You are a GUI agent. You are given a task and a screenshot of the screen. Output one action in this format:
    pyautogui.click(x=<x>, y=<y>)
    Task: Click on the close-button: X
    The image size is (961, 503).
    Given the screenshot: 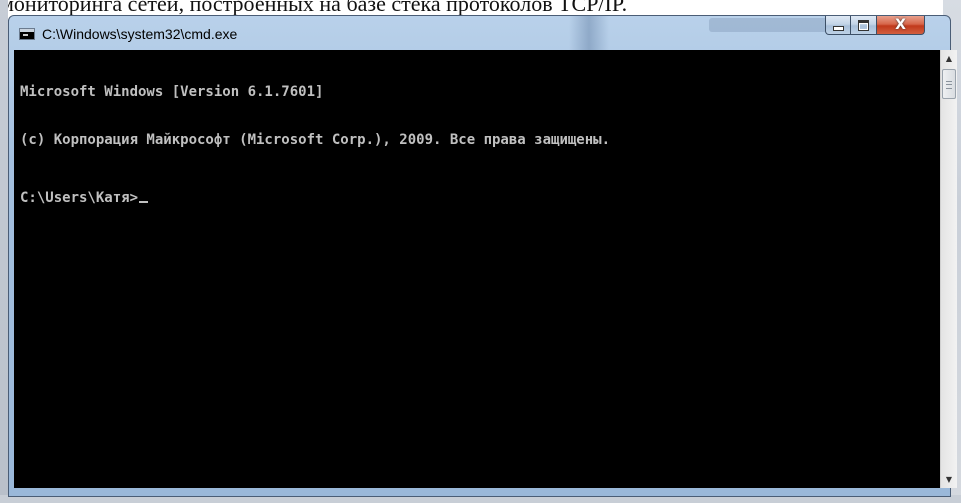 What is the action you would take?
    pyautogui.click(x=901, y=25)
    